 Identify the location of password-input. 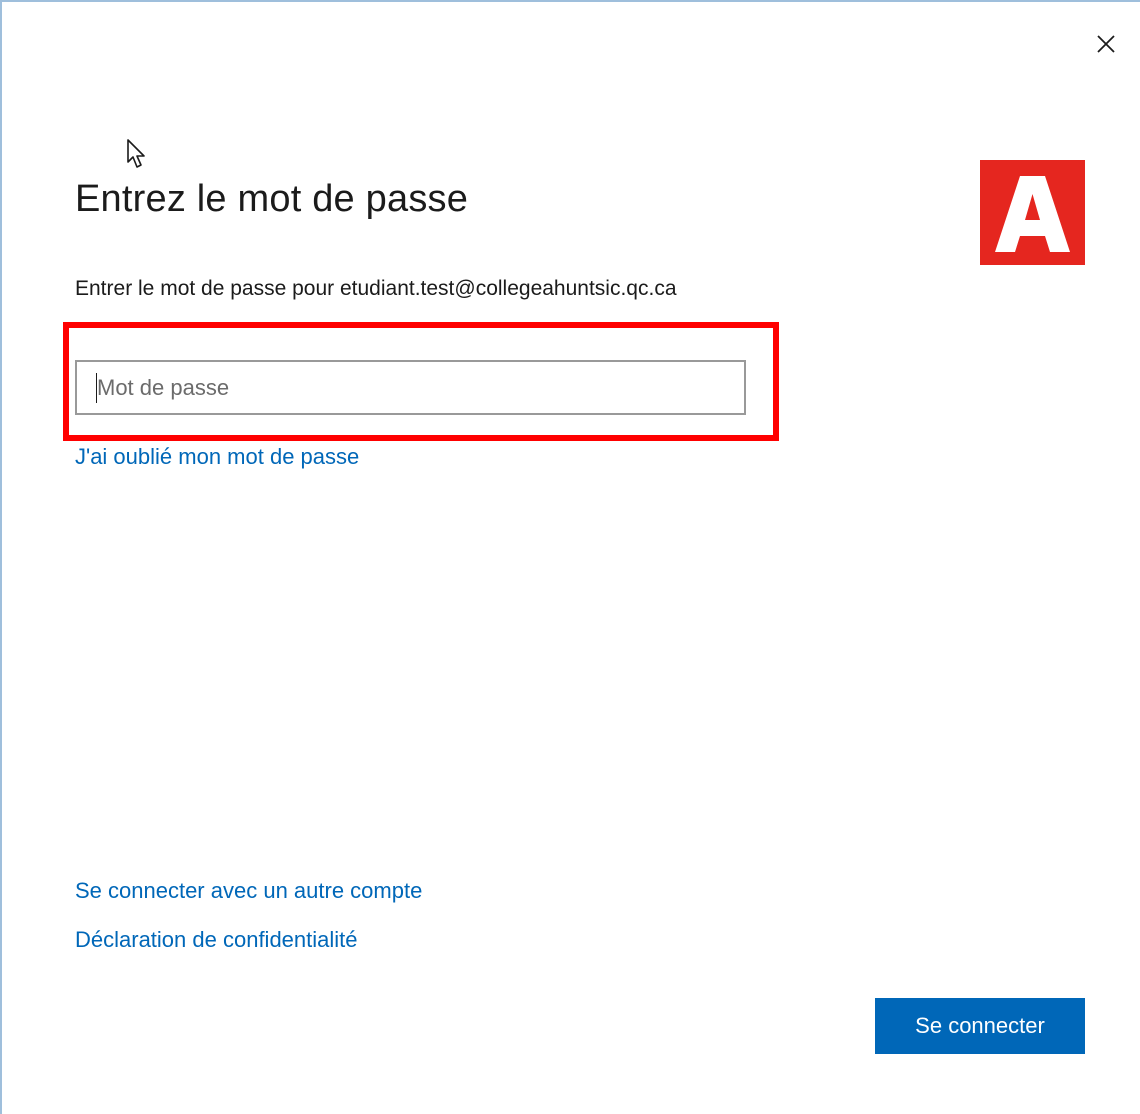
(410, 387).